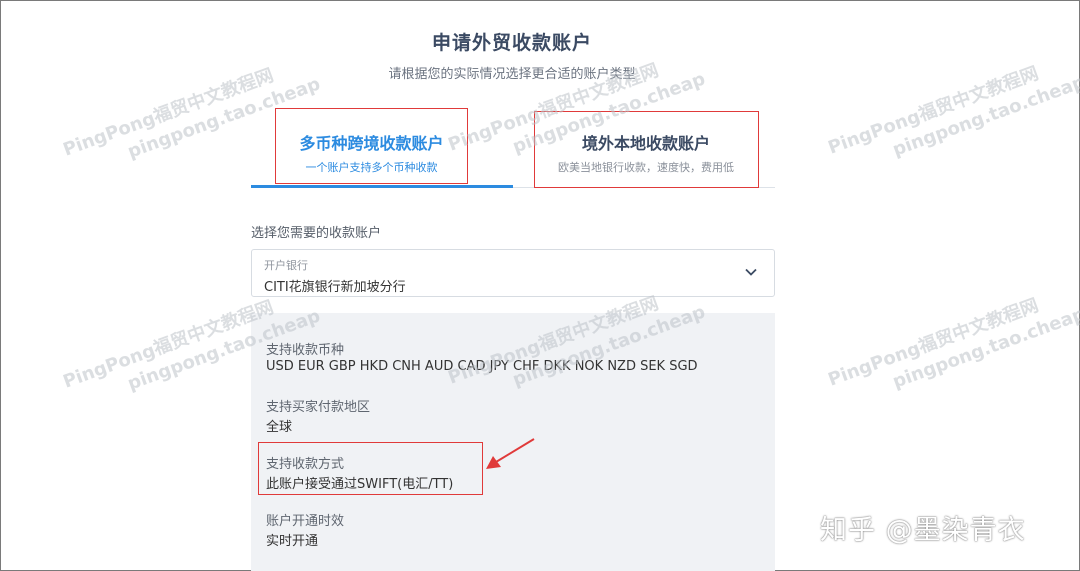 This screenshot has width=1080, height=571. Describe the element at coordinates (513, 273) in the screenshot. I see `bank-select: 开户银行 CITI花旗银行新加坡分行` at that location.